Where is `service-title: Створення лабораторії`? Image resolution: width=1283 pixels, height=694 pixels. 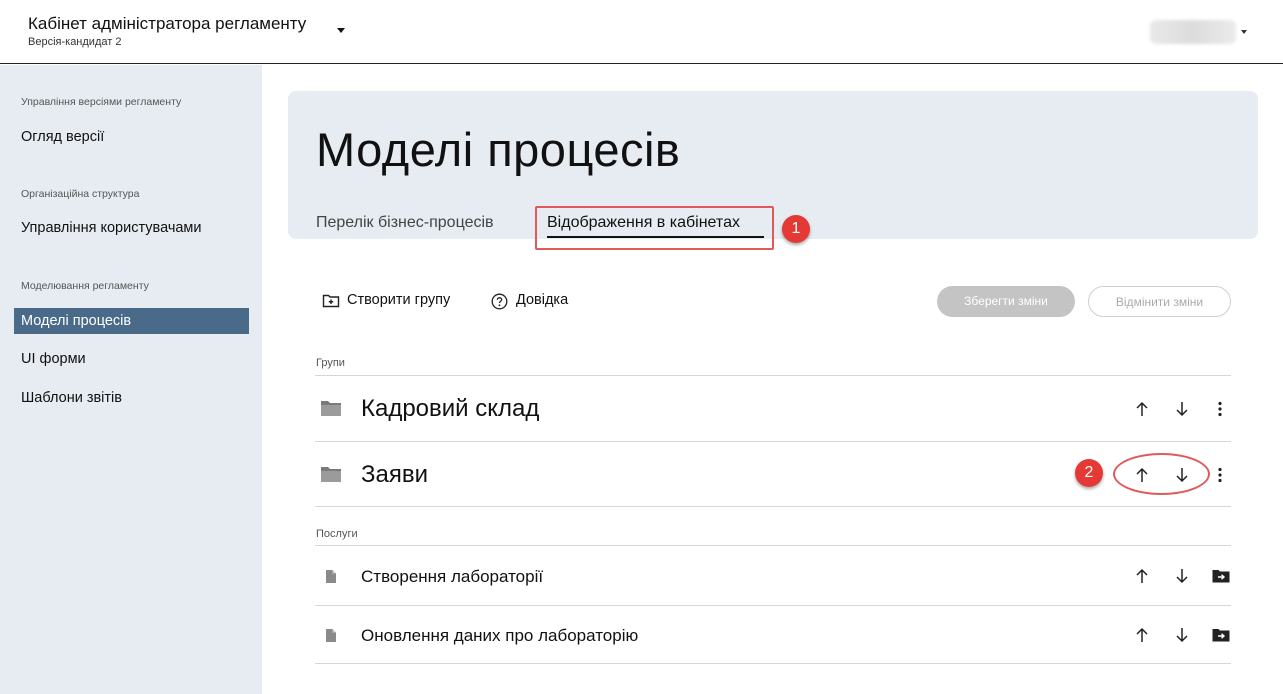
service-title: Створення лабораторії is located at coordinates (452, 577).